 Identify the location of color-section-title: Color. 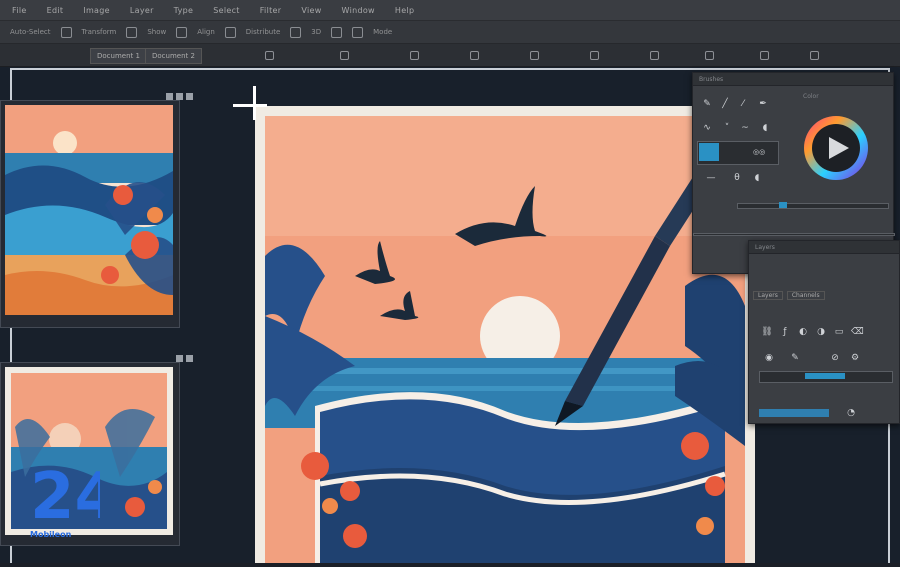
(811, 96).